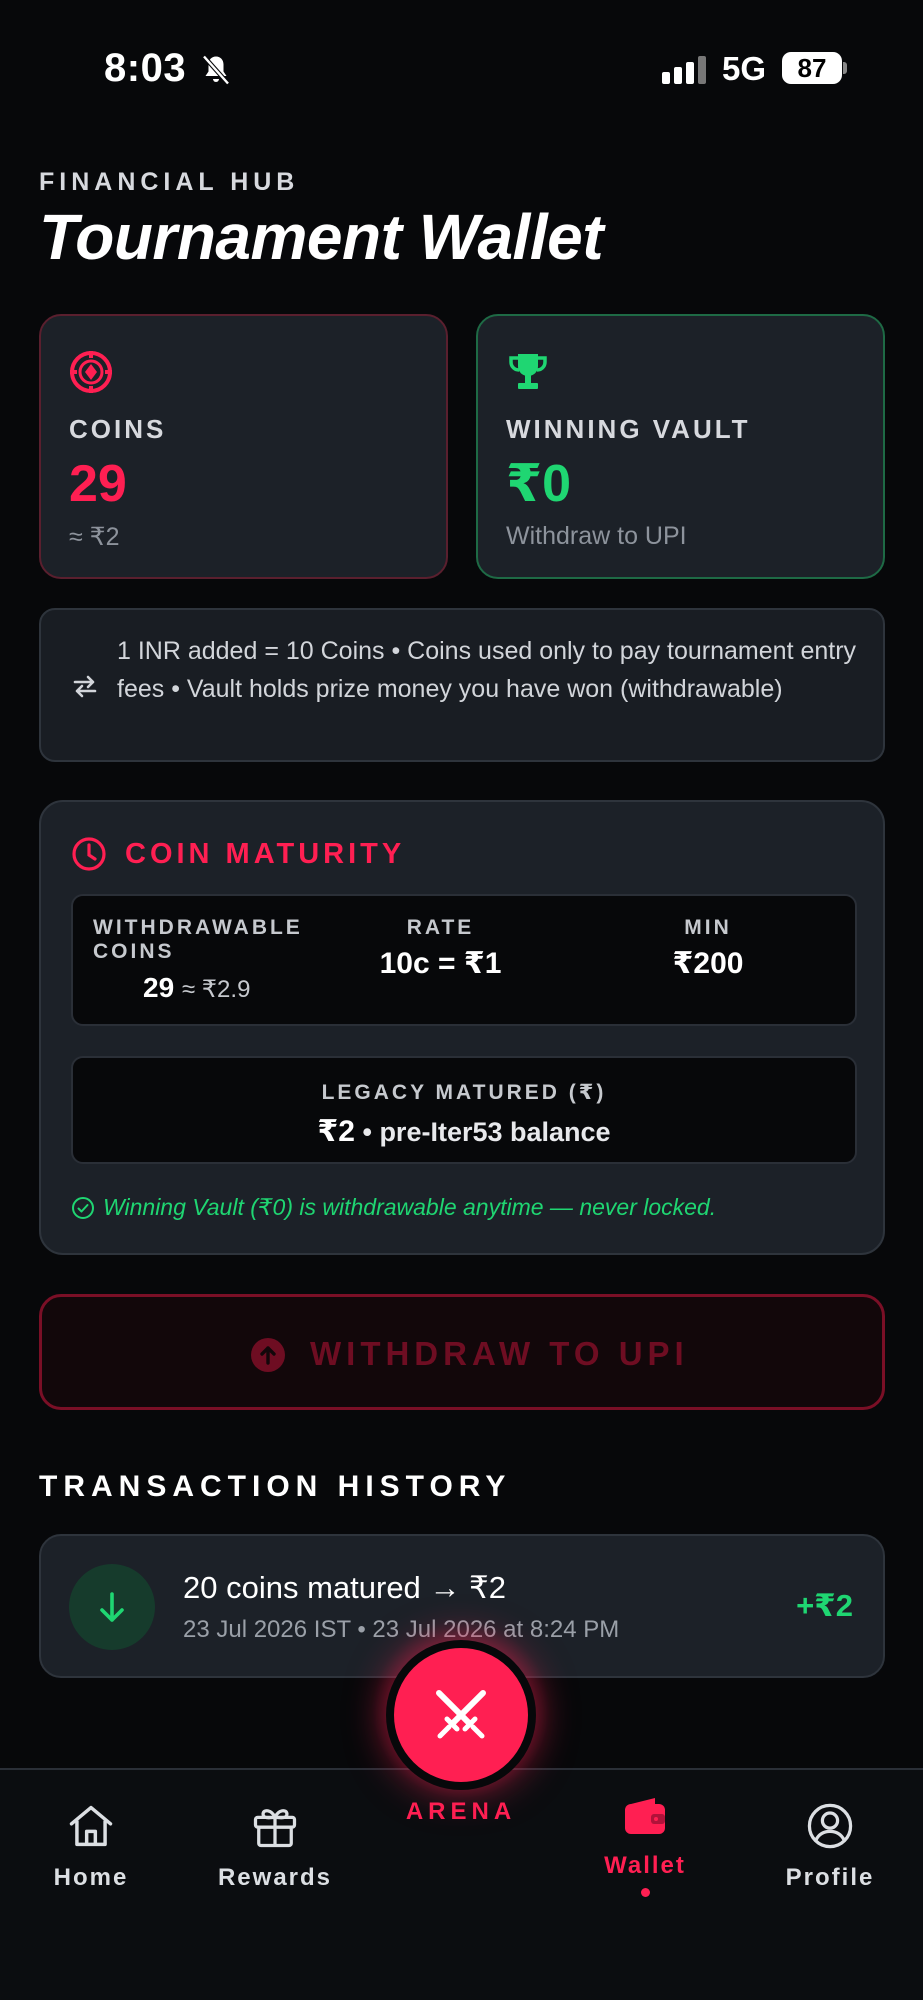 The width and height of the screenshot is (923, 2000). What do you see at coordinates (845, 68) in the screenshot?
I see `battery-tip` at bounding box center [845, 68].